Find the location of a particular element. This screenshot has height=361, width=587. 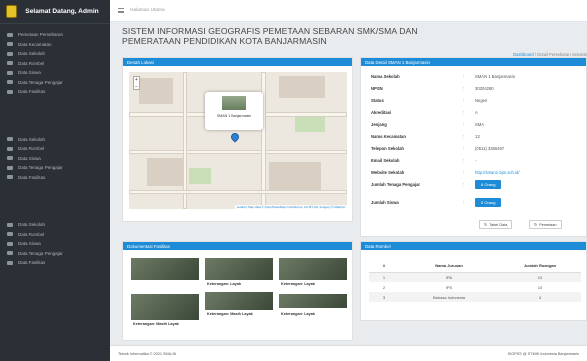

detail-value: - is located at coordinates (476, 160).